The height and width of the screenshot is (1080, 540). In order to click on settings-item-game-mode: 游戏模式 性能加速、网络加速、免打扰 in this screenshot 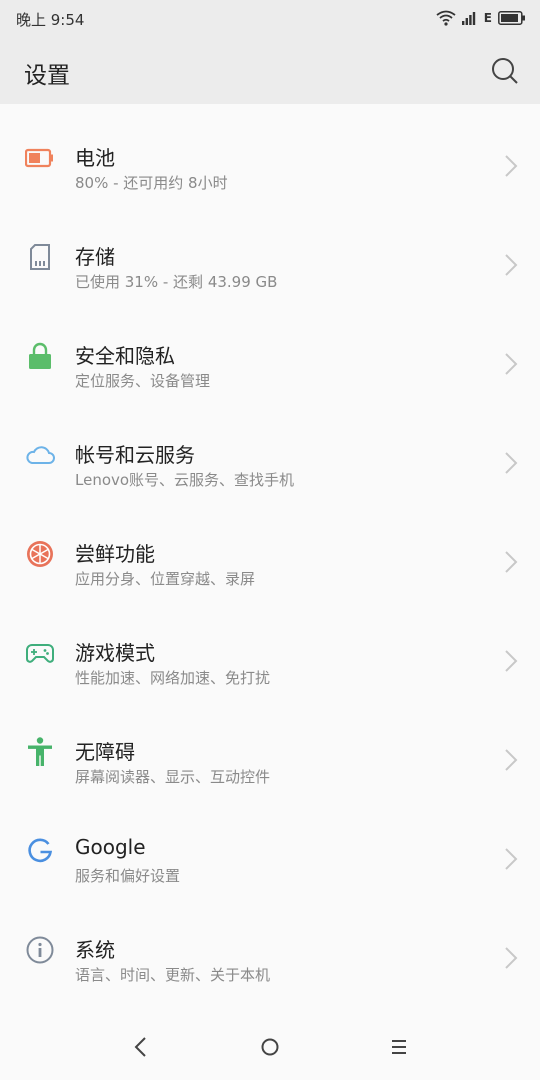, I will do `click(270, 648)`.